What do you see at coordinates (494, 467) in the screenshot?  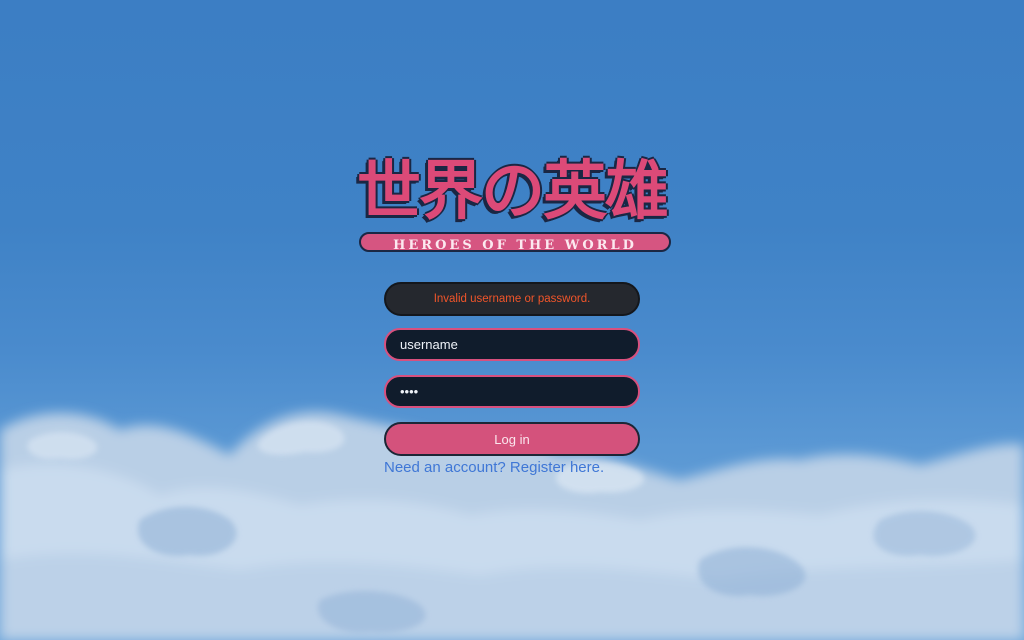 I see `register-link: Need an account? Register here.` at bounding box center [494, 467].